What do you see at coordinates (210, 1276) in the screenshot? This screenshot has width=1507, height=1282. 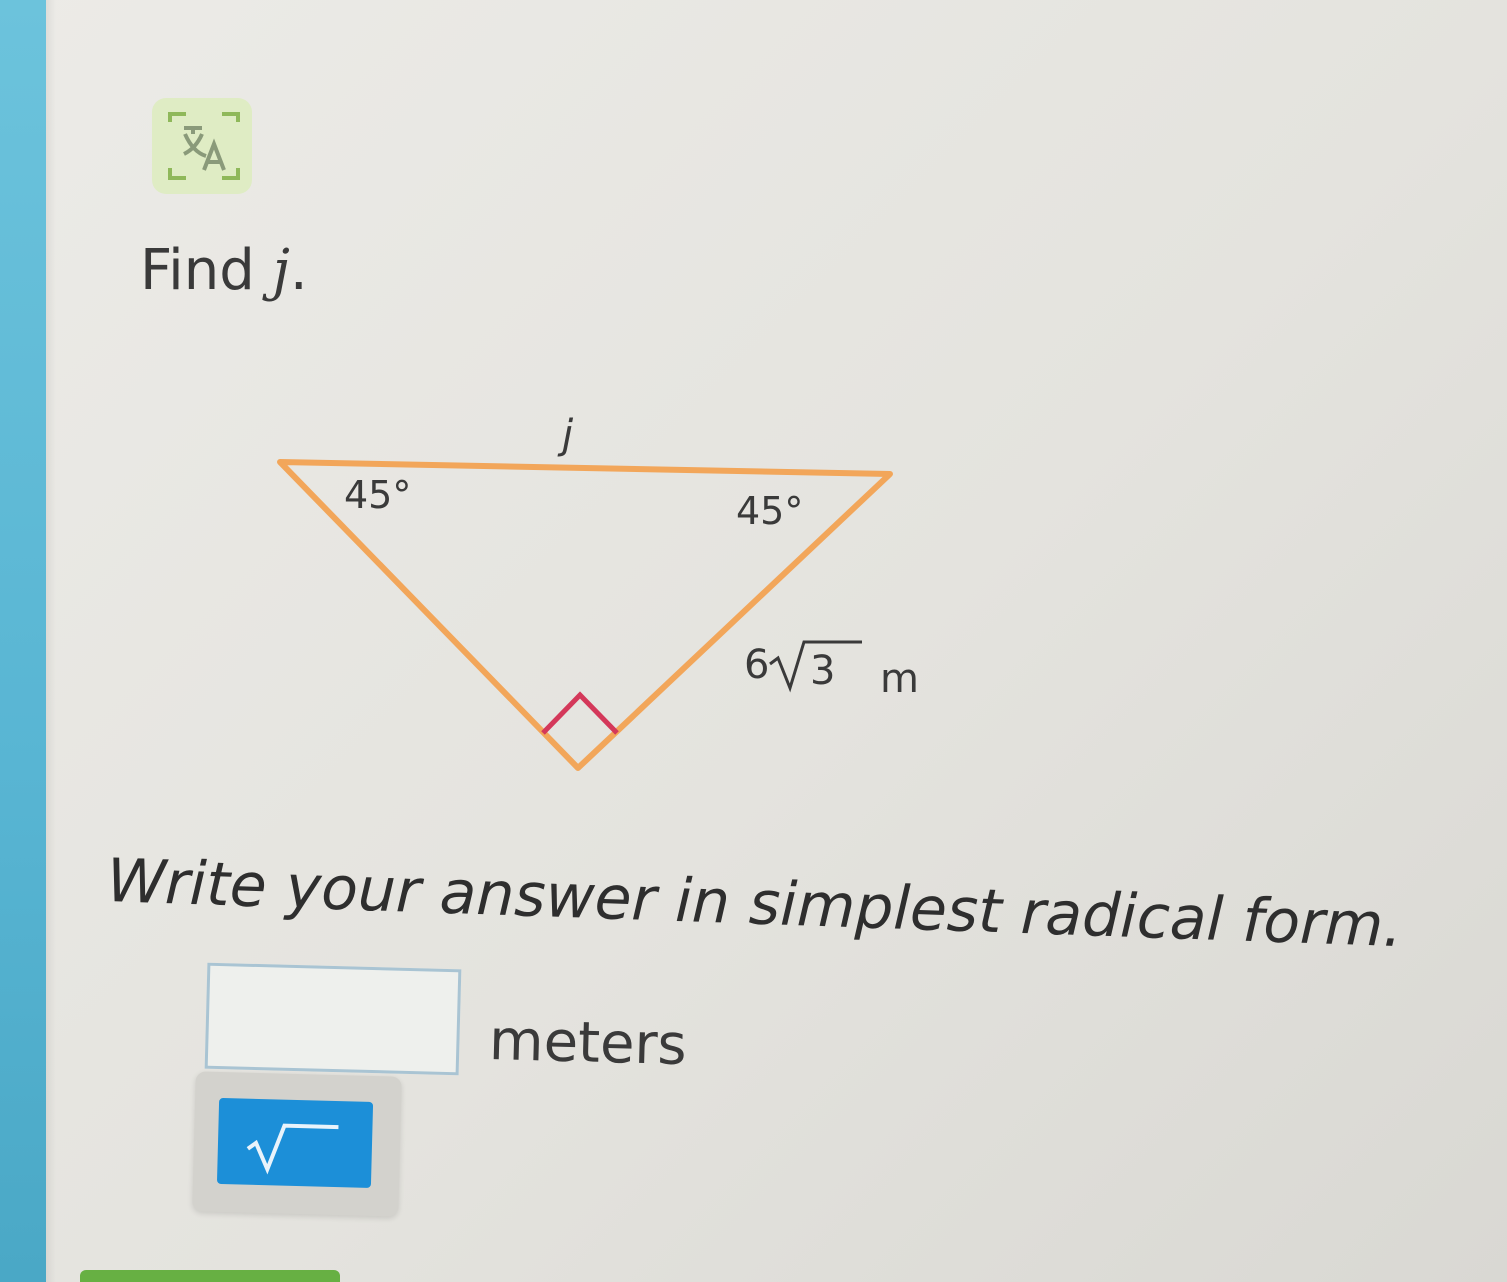 I see `submit-button-edge` at bounding box center [210, 1276].